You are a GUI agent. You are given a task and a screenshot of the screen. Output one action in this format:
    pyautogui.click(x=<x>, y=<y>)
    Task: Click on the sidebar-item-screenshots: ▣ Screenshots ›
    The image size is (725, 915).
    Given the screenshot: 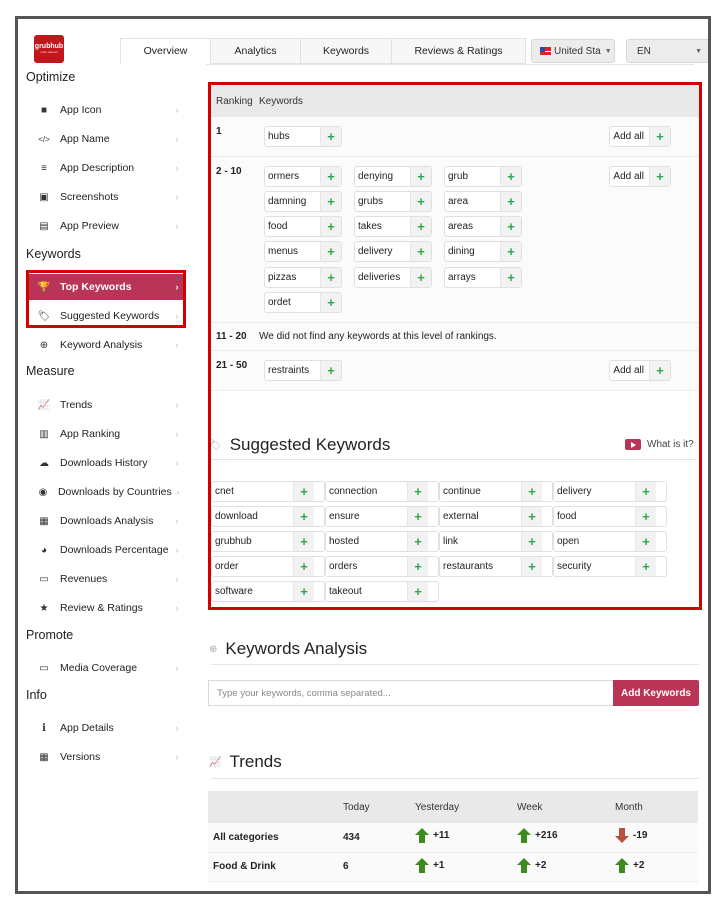 What is the action you would take?
    pyautogui.click(x=105, y=197)
    